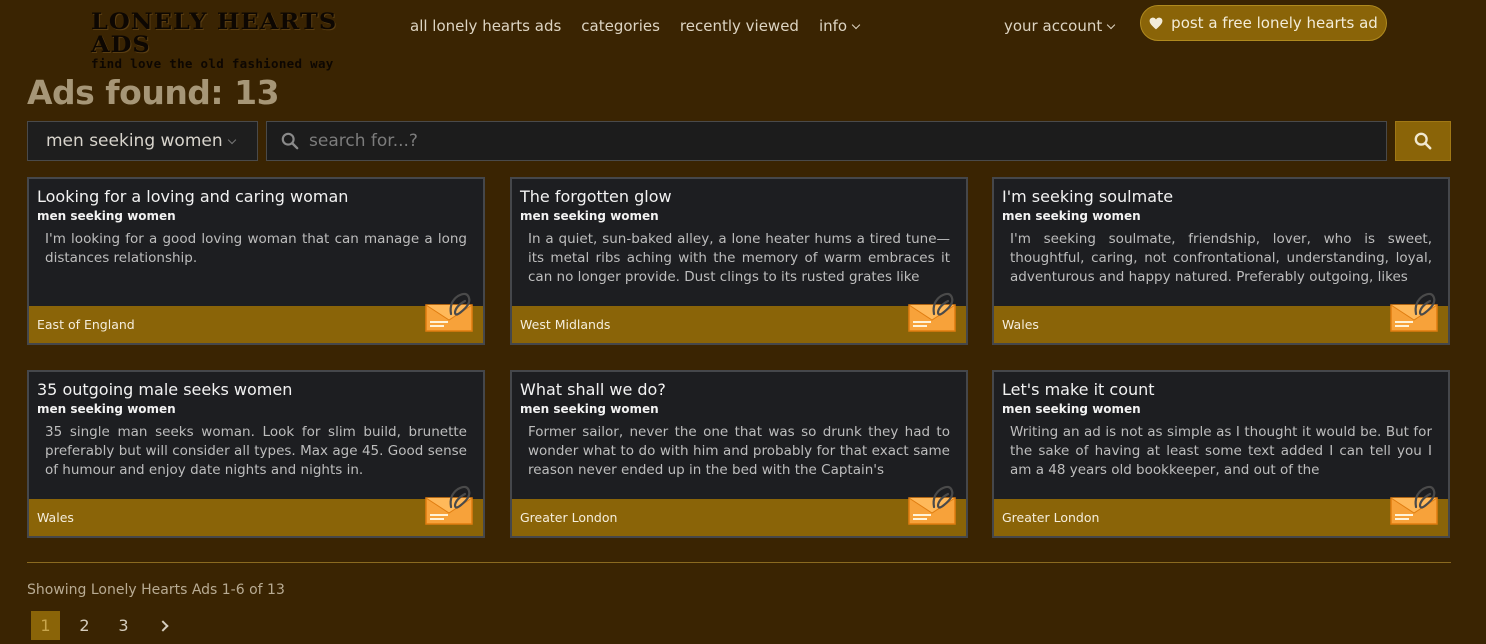  What do you see at coordinates (739, 26) in the screenshot?
I see `nav-recently-viewed: recently viewed` at bounding box center [739, 26].